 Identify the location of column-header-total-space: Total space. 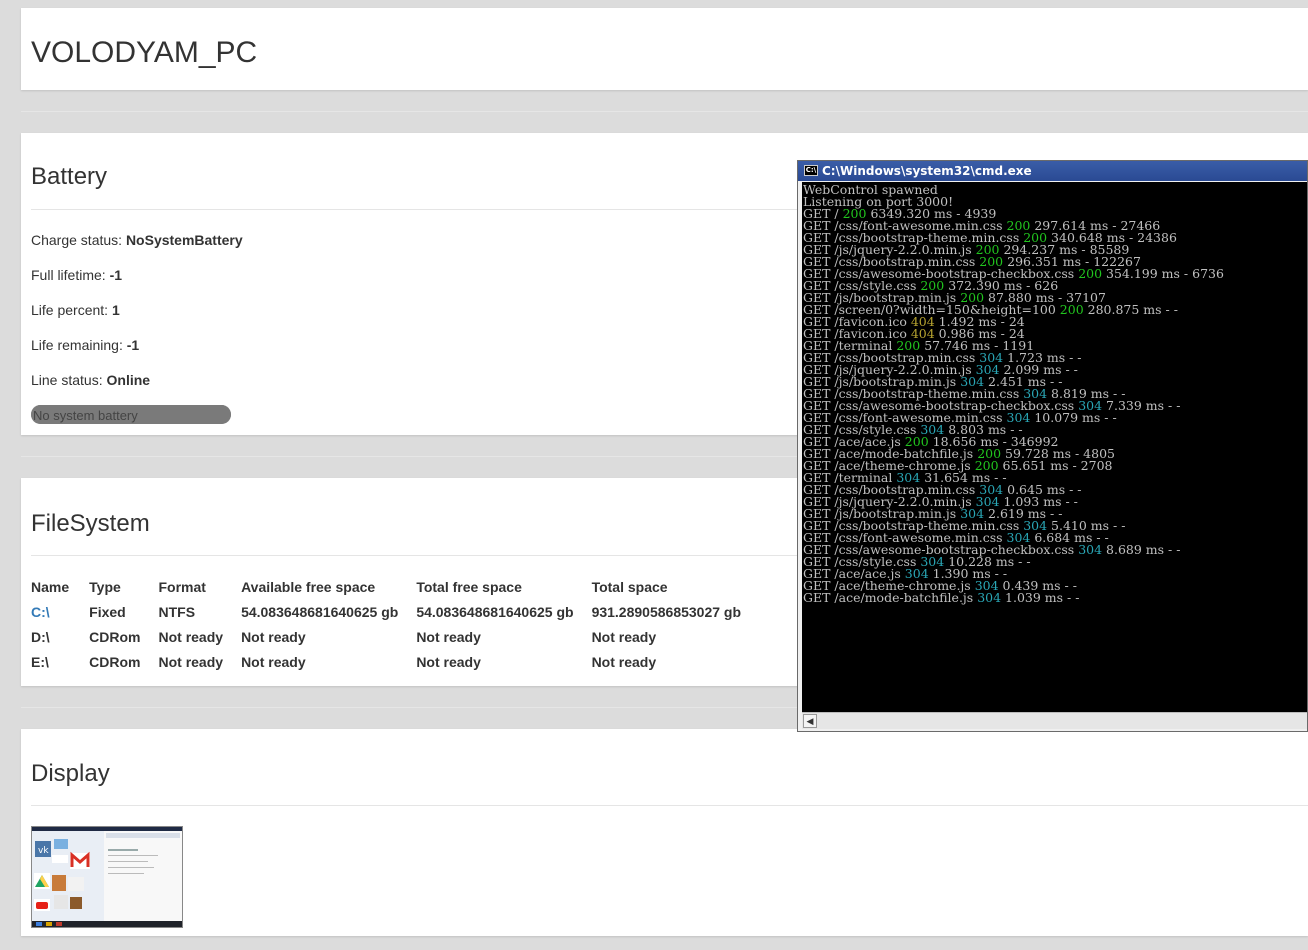
(629, 586).